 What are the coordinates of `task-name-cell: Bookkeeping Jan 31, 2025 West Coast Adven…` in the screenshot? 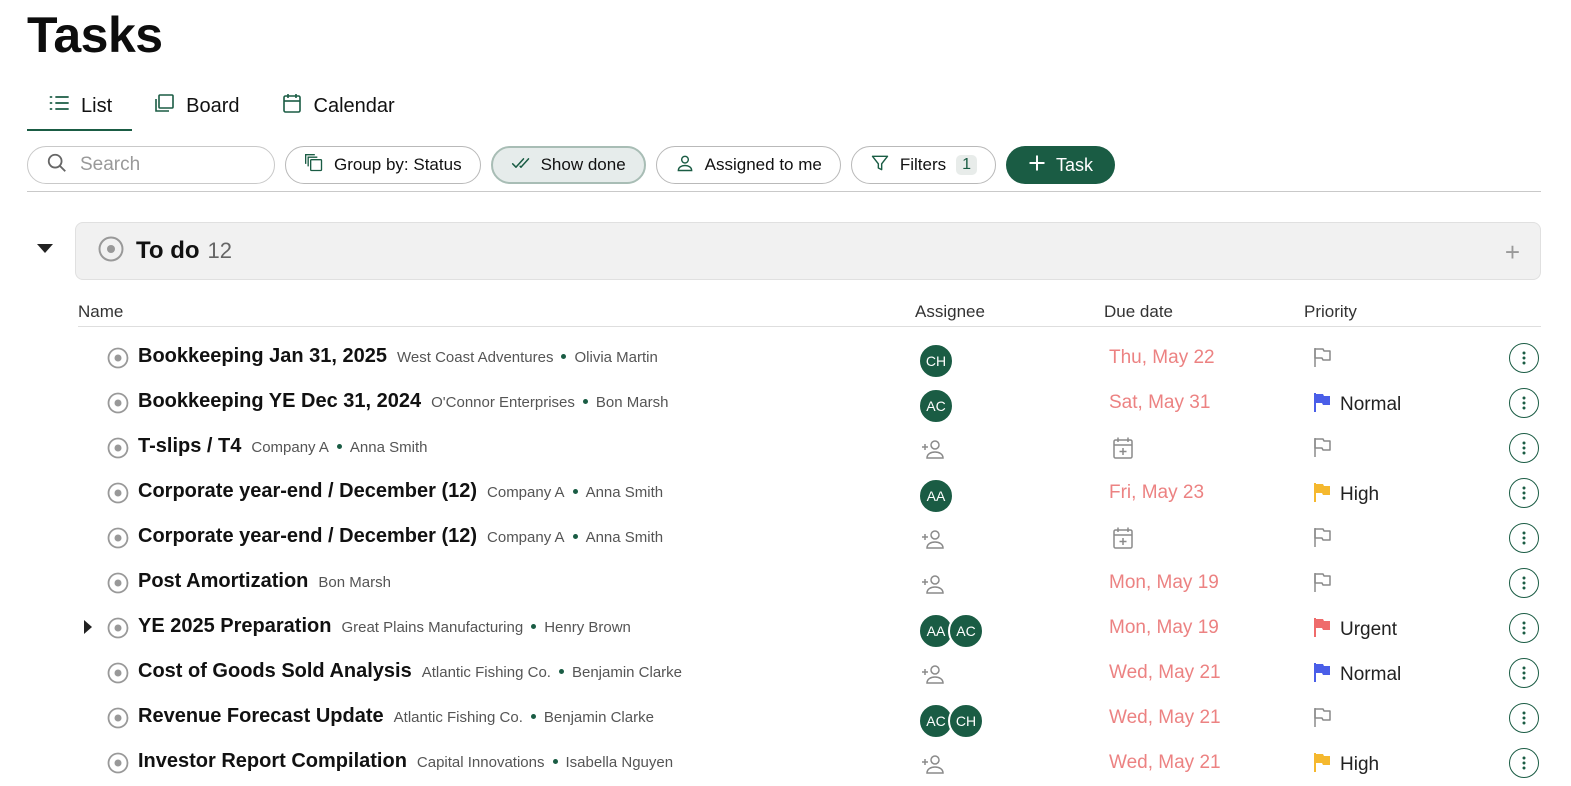 It's located at (398, 356).